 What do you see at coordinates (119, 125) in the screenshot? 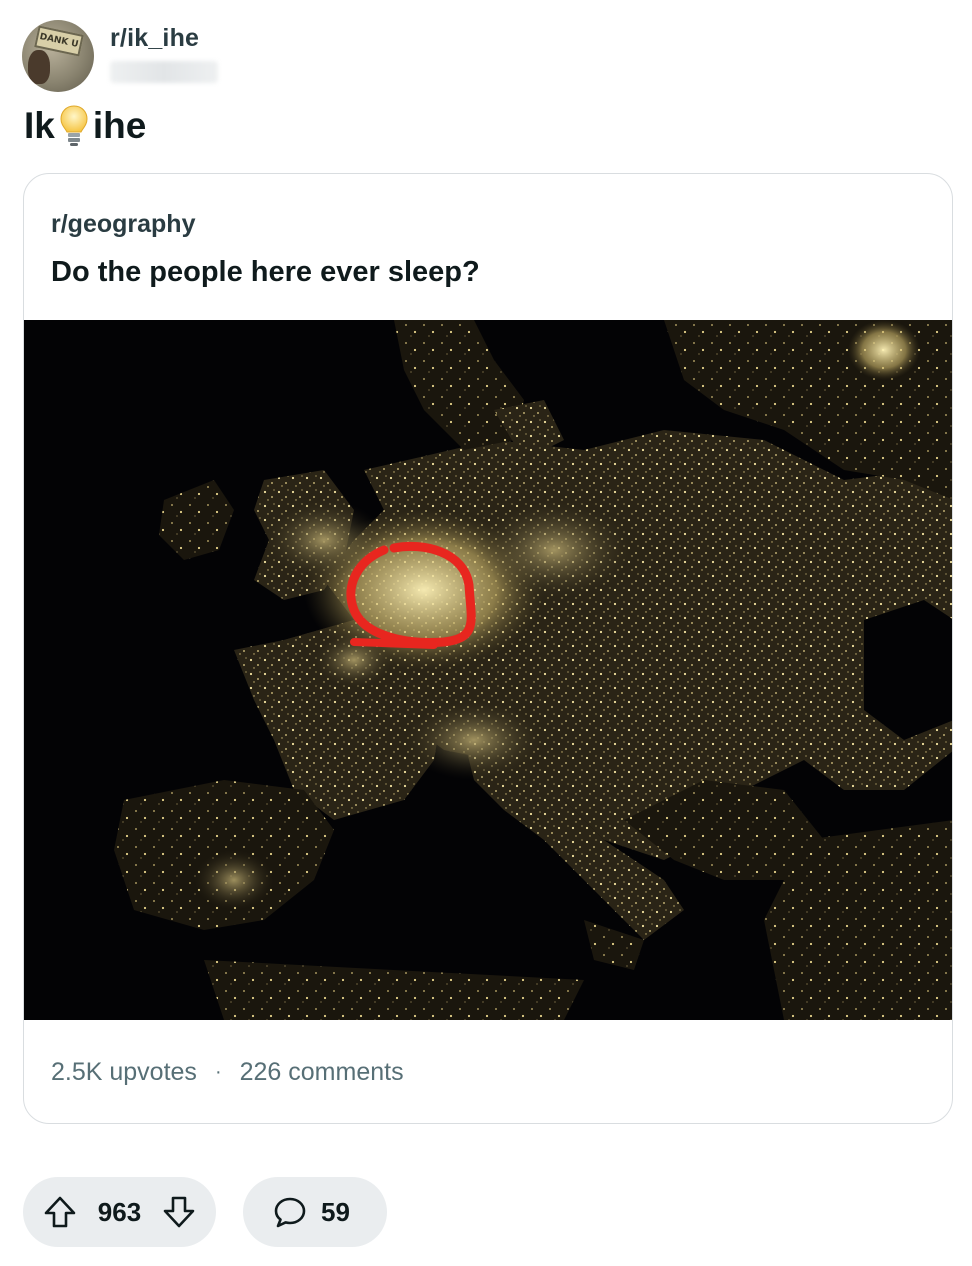
I see `post-title-right: ihe` at bounding box center [119, 125].